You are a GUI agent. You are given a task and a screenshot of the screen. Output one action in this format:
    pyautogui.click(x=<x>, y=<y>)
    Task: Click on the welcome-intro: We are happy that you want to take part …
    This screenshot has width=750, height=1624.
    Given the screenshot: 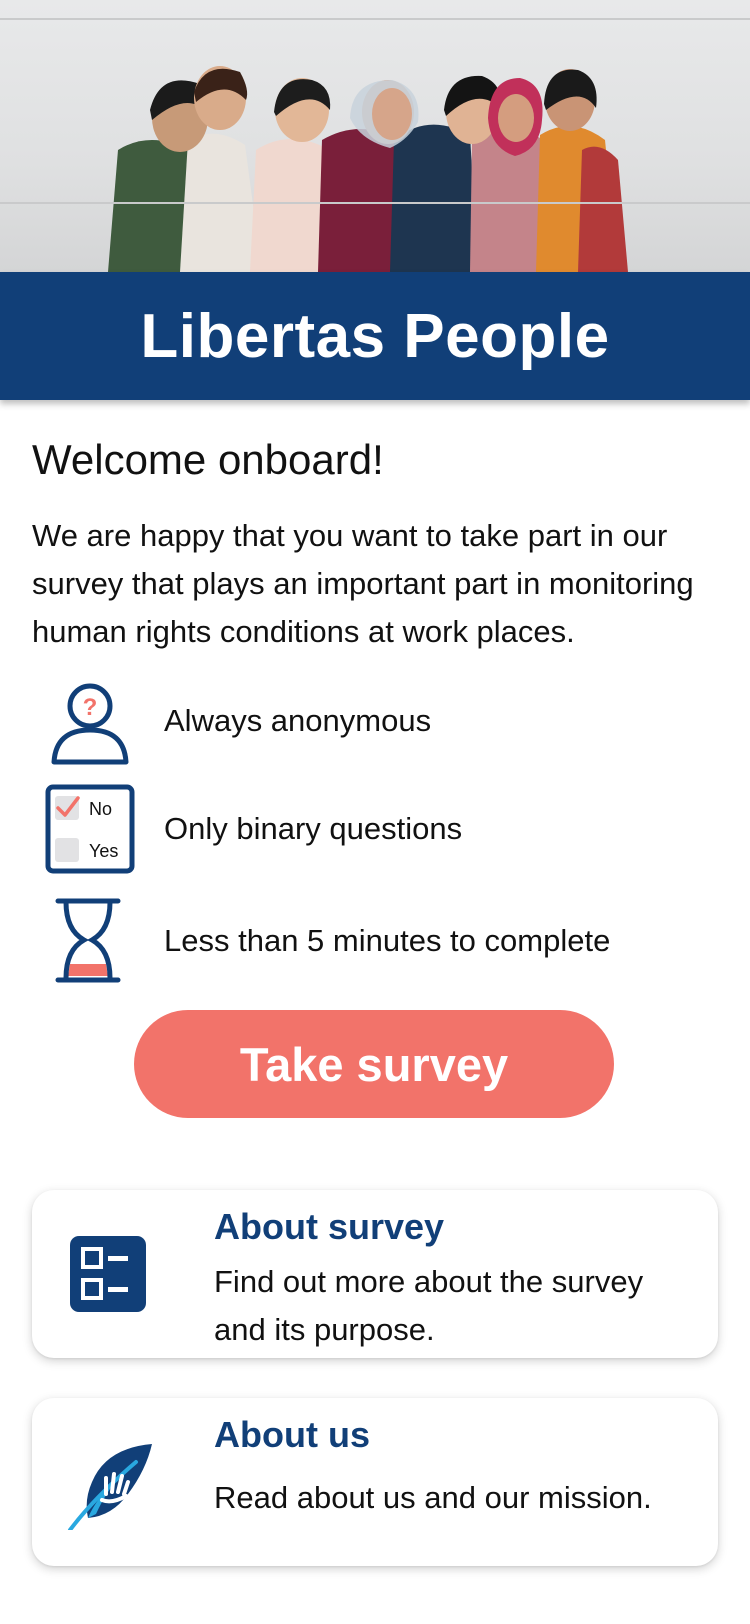 What is the action you would take?
    pyautogui.click(x=363, y=583)
    